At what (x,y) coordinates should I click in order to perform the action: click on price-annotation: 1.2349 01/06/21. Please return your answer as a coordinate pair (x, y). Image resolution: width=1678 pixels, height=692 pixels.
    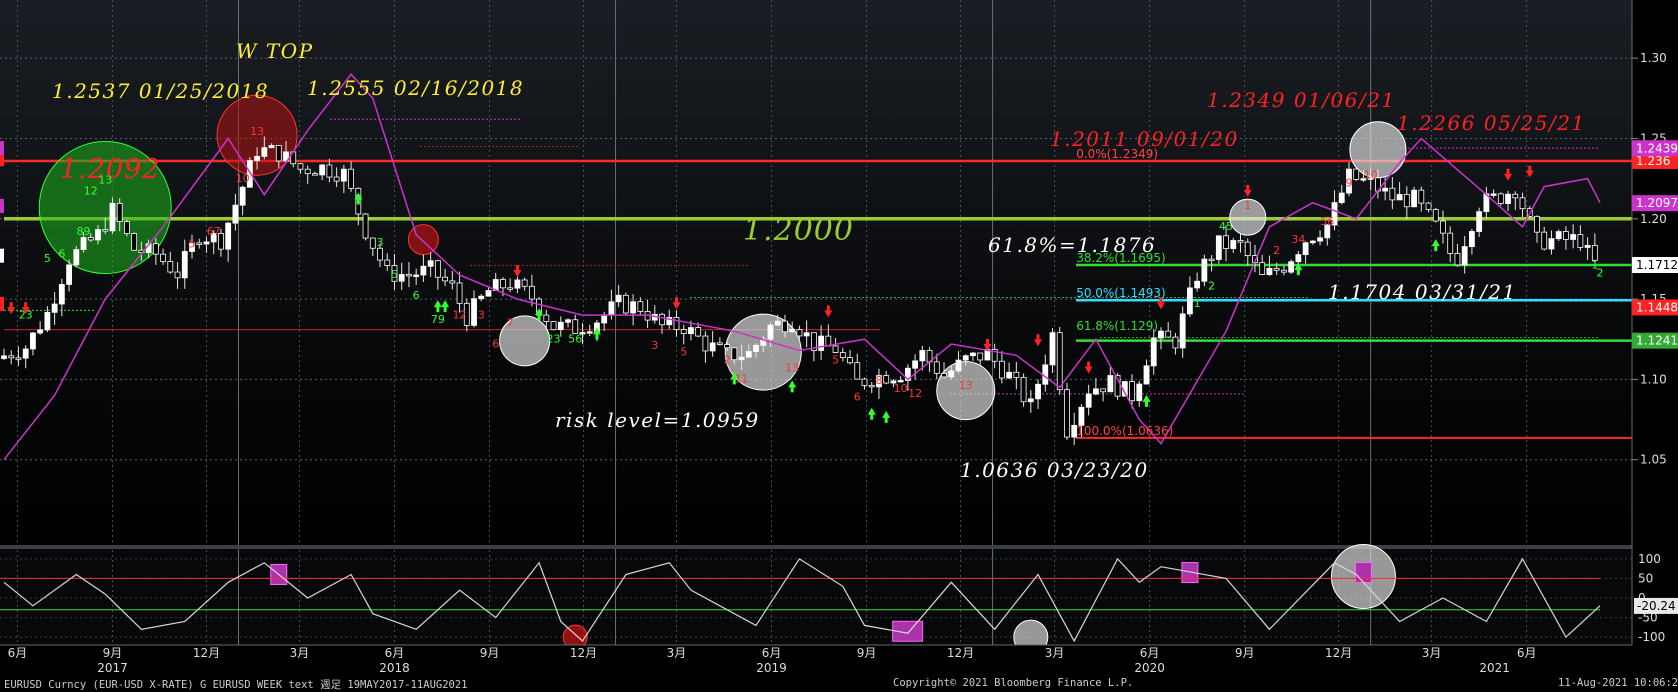
    Looking at the image, I should click on (1301, 100).